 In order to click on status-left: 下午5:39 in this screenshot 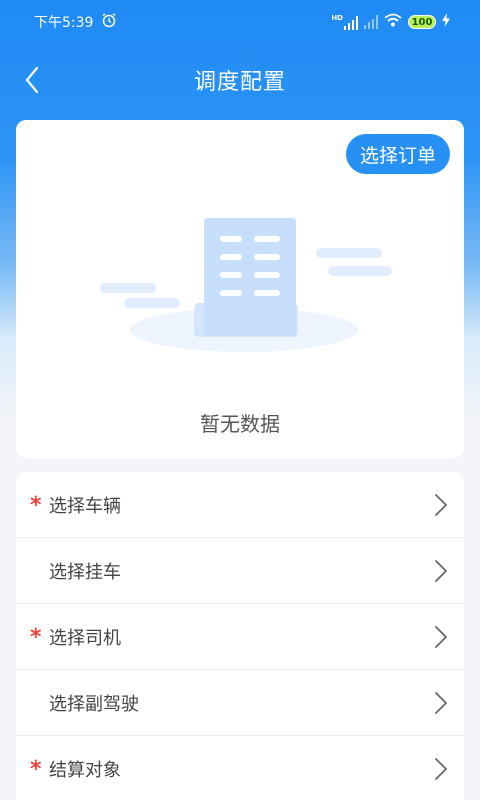, I will do `click(75, 22)`.